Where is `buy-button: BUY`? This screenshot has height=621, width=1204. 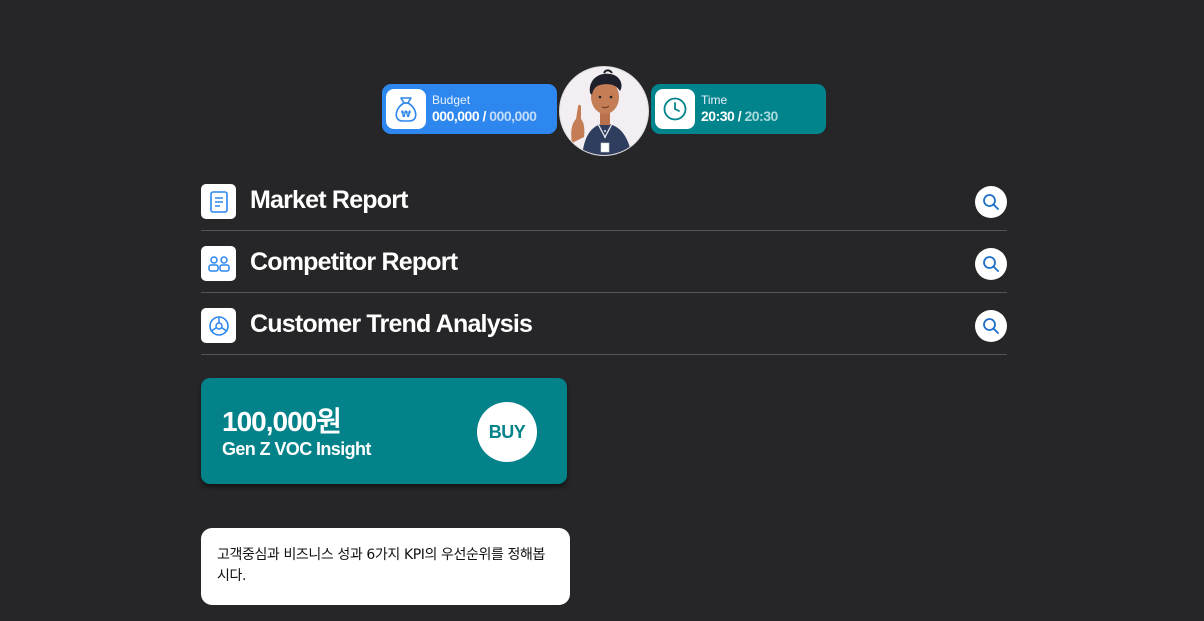 buy-button: BUY is located at coordinates (507, 432).